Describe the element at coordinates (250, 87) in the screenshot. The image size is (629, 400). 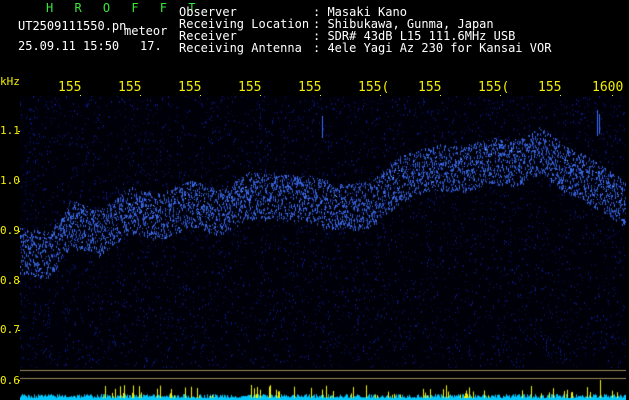
I see `x-tick-4: 155` at that location.